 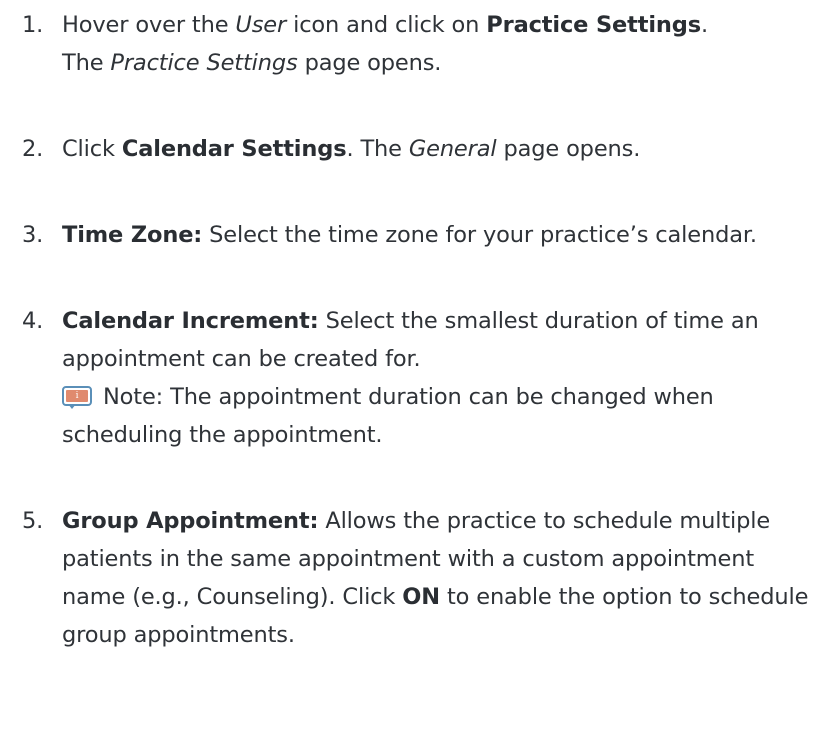 What do you see at coordinates (33, 235) in the screenshot?
I see `step-number: 3.` at bounding box center [33, 235].